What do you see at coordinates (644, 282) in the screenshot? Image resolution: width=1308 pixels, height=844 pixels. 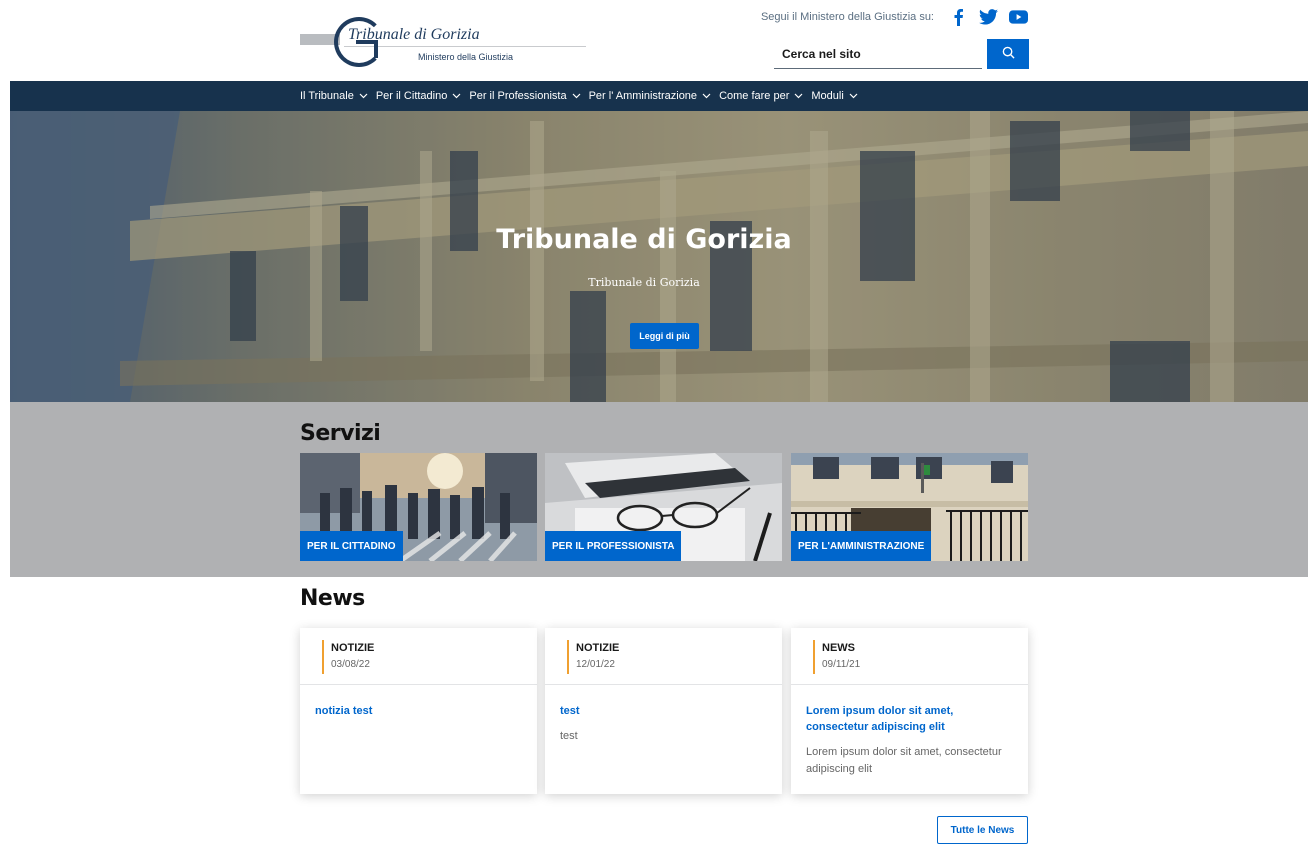 I see `hero-subtitle: Tribunale di Gorizia` at bounding box center [644, 282].